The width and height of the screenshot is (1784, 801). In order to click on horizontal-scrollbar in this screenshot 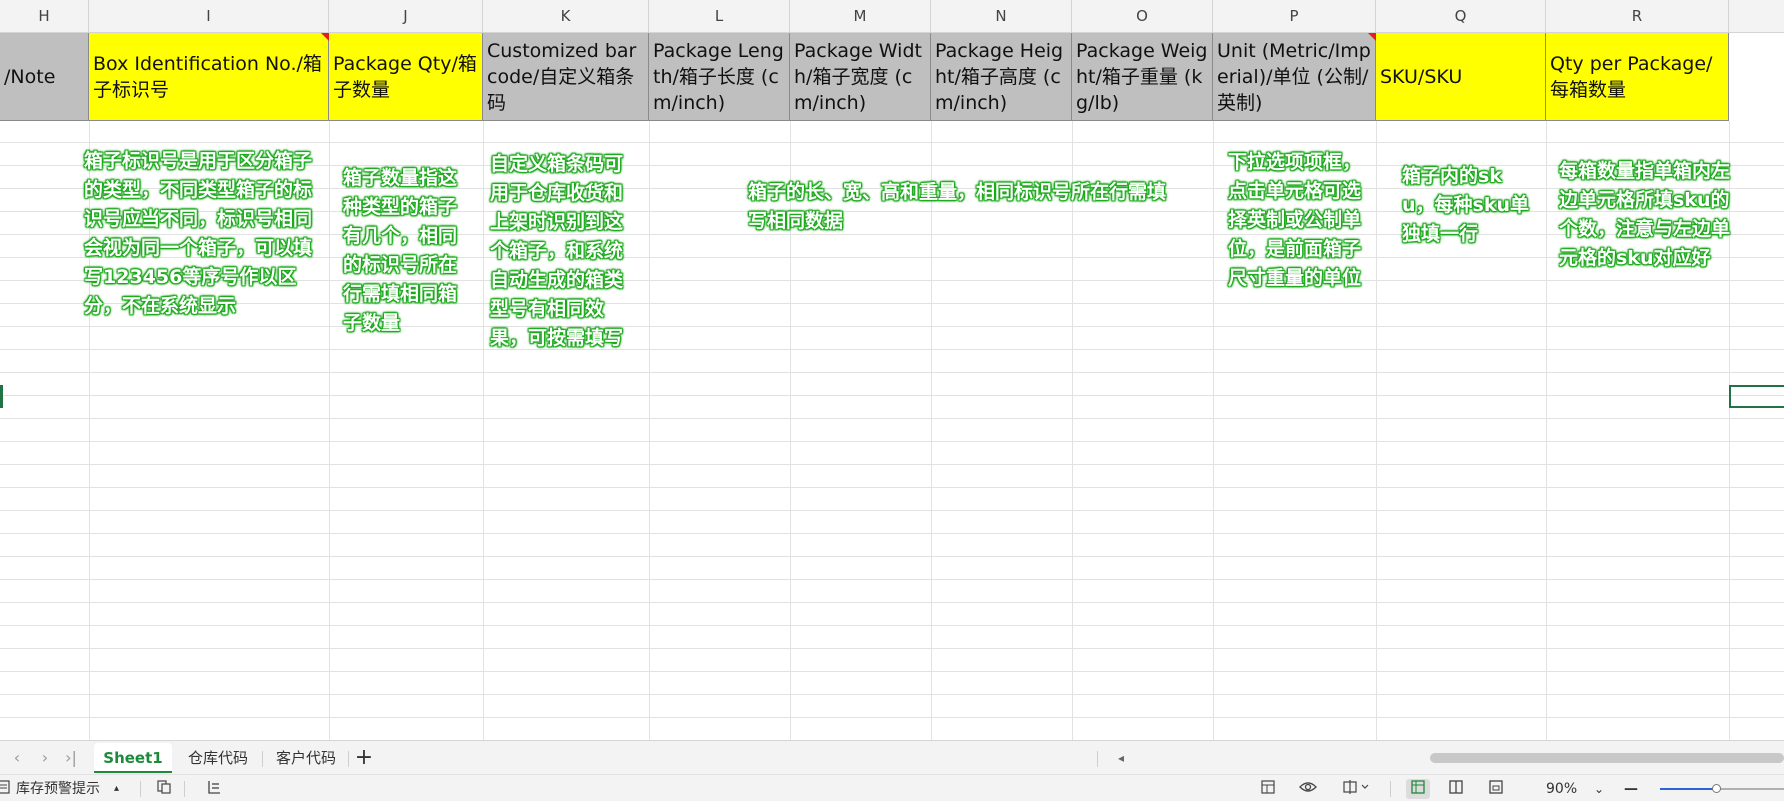, I will do `click(1607, 758)`.